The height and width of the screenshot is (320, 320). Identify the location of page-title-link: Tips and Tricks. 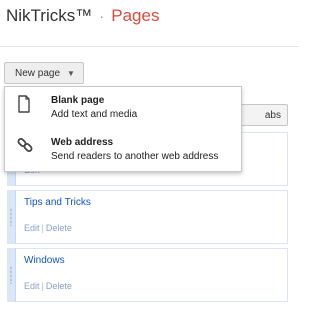
(57, 202).